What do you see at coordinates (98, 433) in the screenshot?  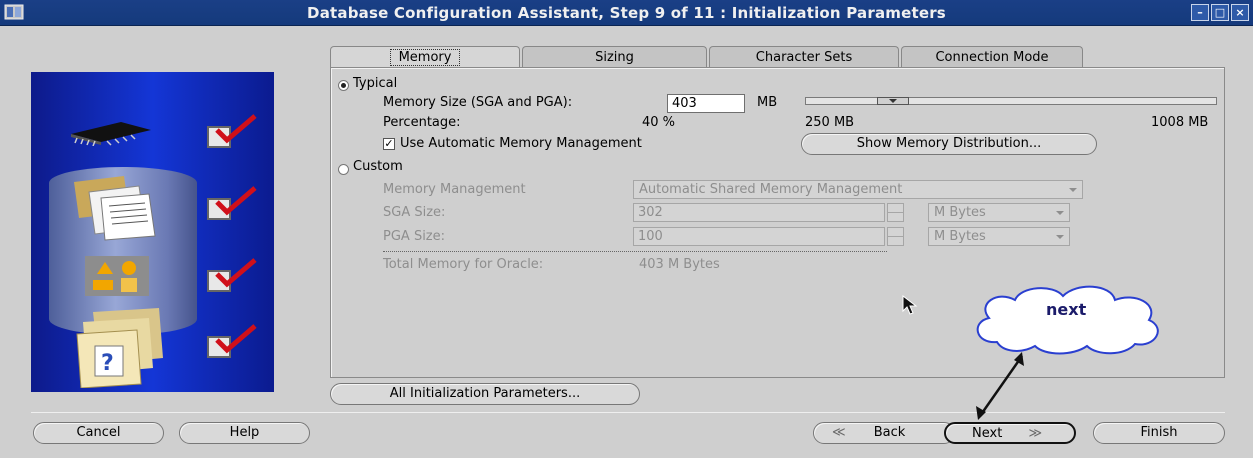 I see `cancel-button: Cancel` at bounding box center [98, 433].